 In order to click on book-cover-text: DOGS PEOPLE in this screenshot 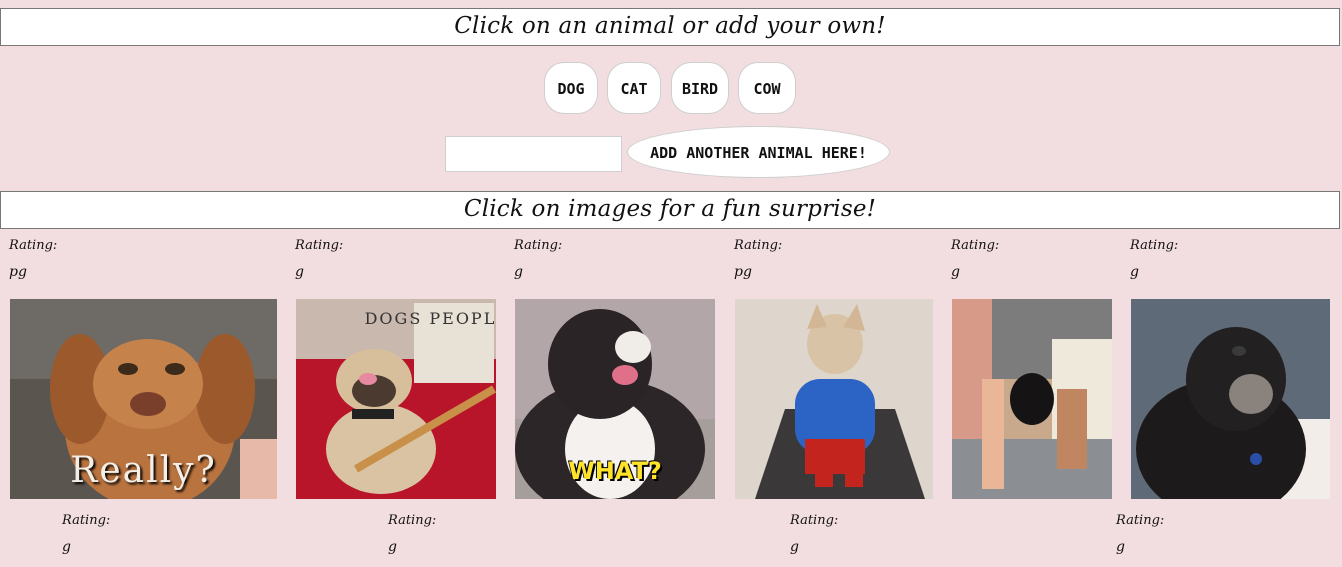, I will do `click(430, 318)`.